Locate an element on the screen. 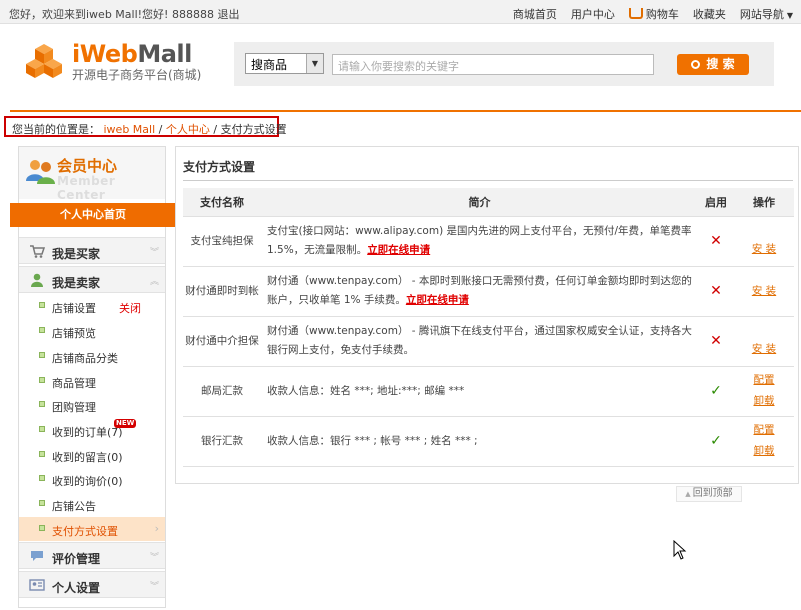 The image size is (801, 610). cart-label: 购物车 is located at coordinates (662, 14).